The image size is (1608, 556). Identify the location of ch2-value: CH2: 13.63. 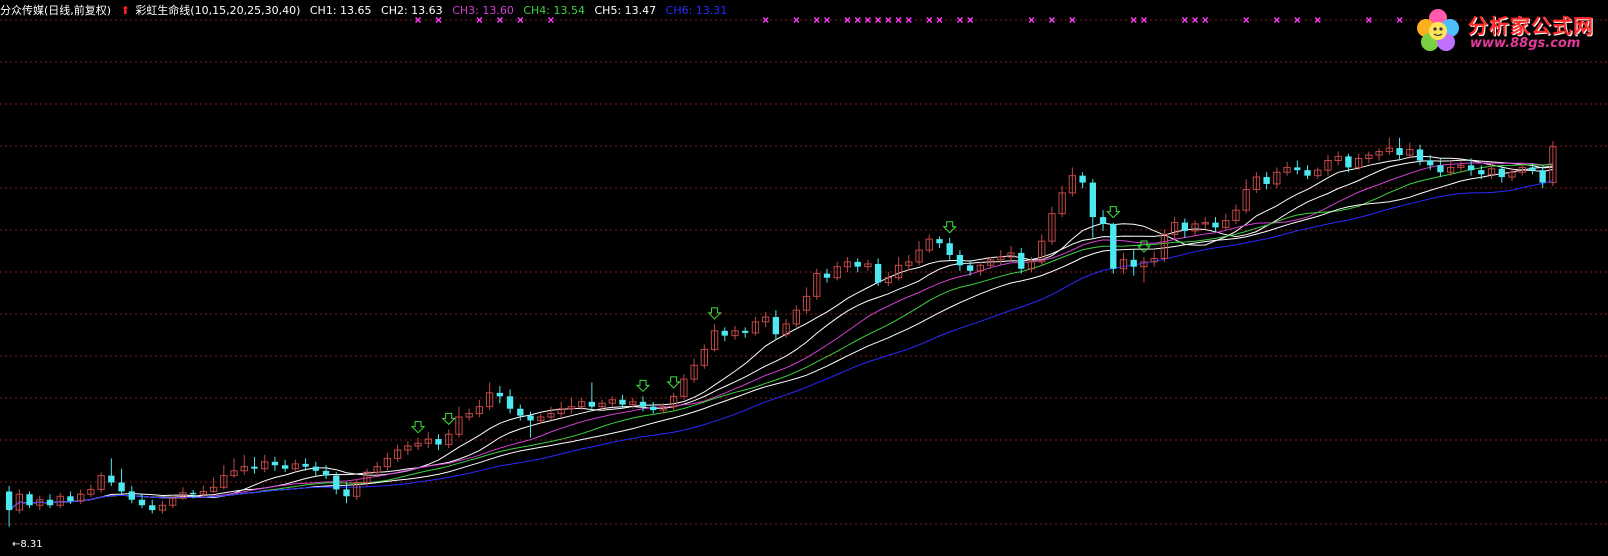
(412, 10).